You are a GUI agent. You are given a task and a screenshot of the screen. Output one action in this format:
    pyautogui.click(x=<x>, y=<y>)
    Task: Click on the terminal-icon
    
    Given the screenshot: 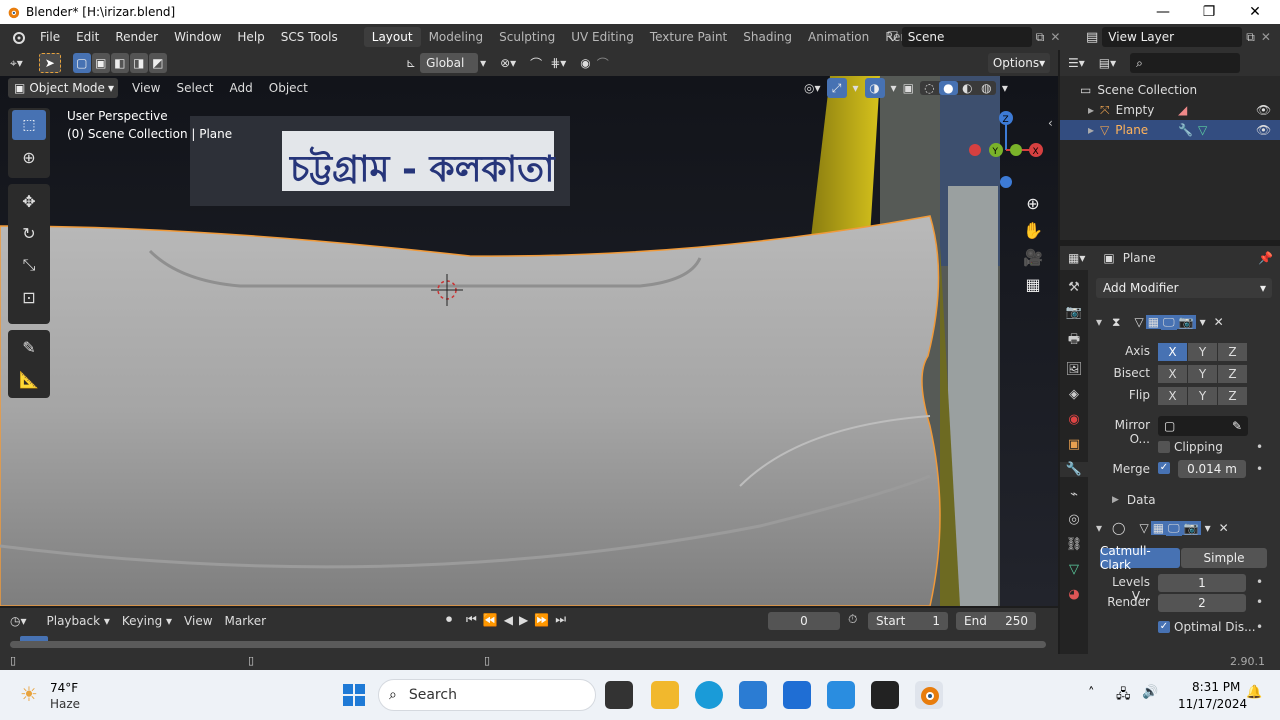 What is the action you would take?
    pyautogui.click(x=885, y=695)
    